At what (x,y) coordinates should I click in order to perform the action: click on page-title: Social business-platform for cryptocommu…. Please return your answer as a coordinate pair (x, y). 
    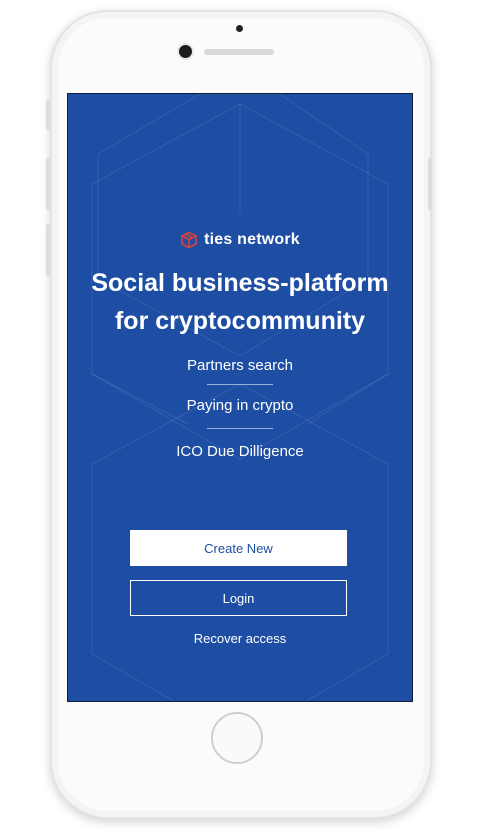
    Looking at the image, I should click on (240, 302).